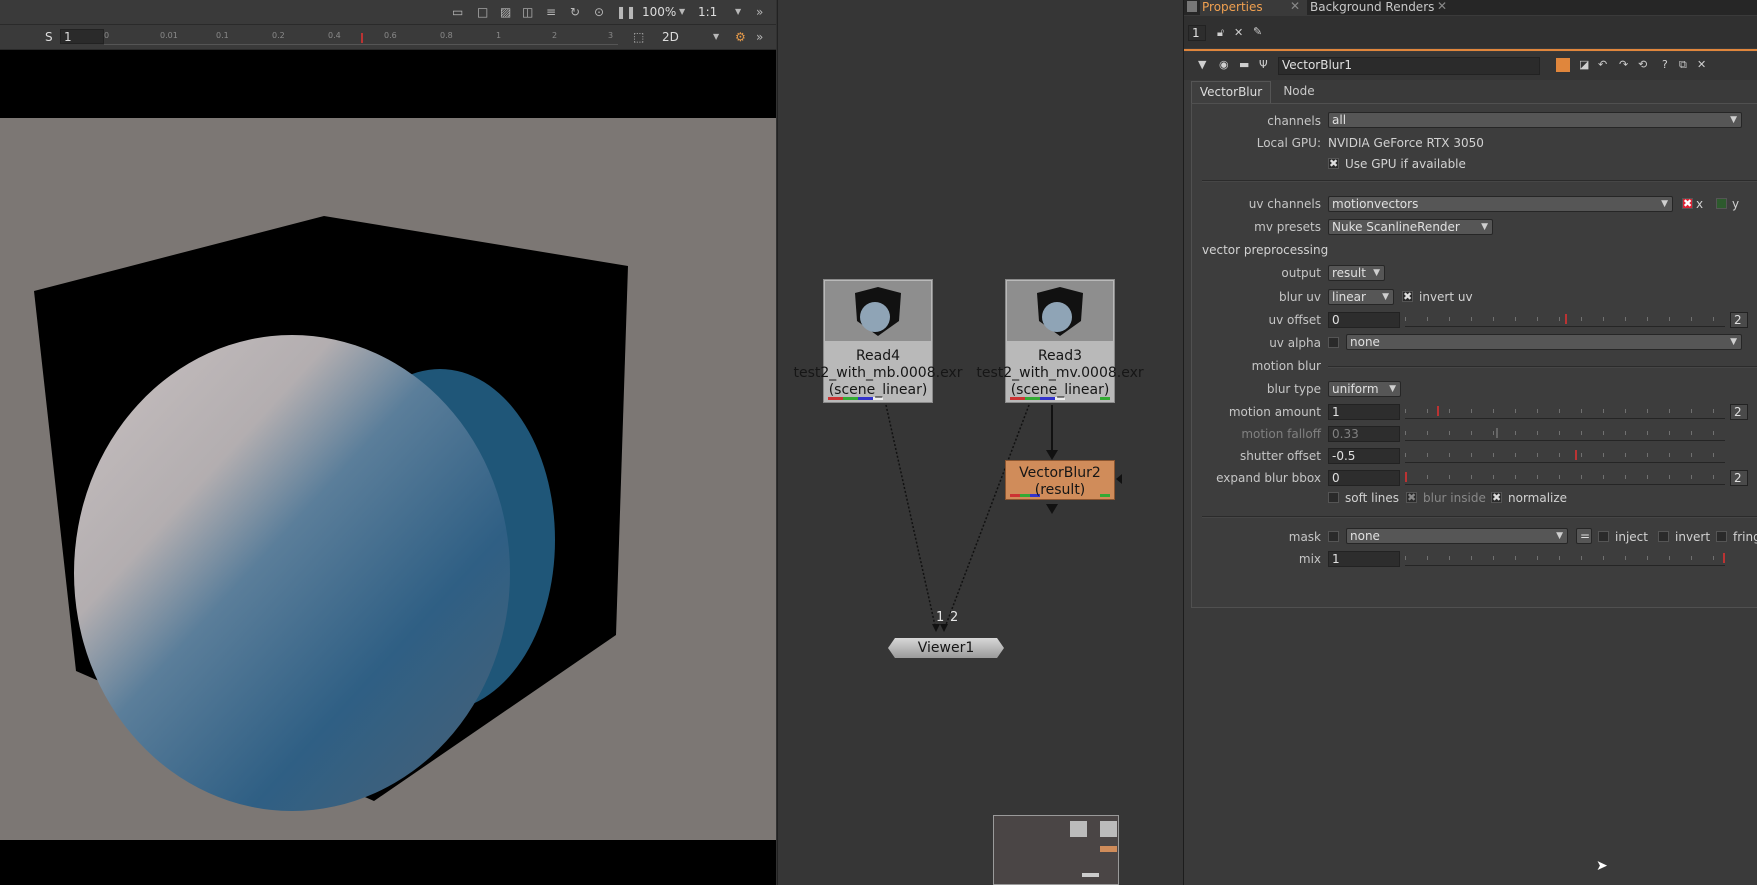 Image resolution: width=1757 pixels, height=885 pixels. What do you see at coordinates (1603, 536) in the screenshot?
I see `inject-checkbox` at bounding box center [1603, 536].